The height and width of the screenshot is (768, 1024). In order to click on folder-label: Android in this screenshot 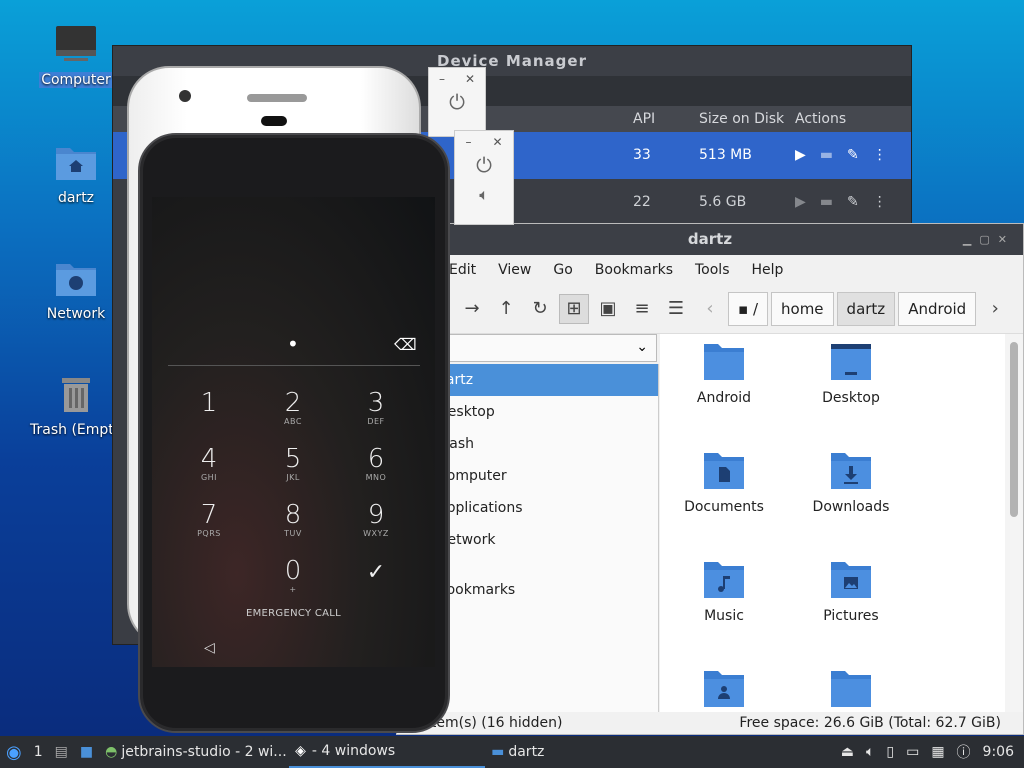, I will do `click(724, 398)`.